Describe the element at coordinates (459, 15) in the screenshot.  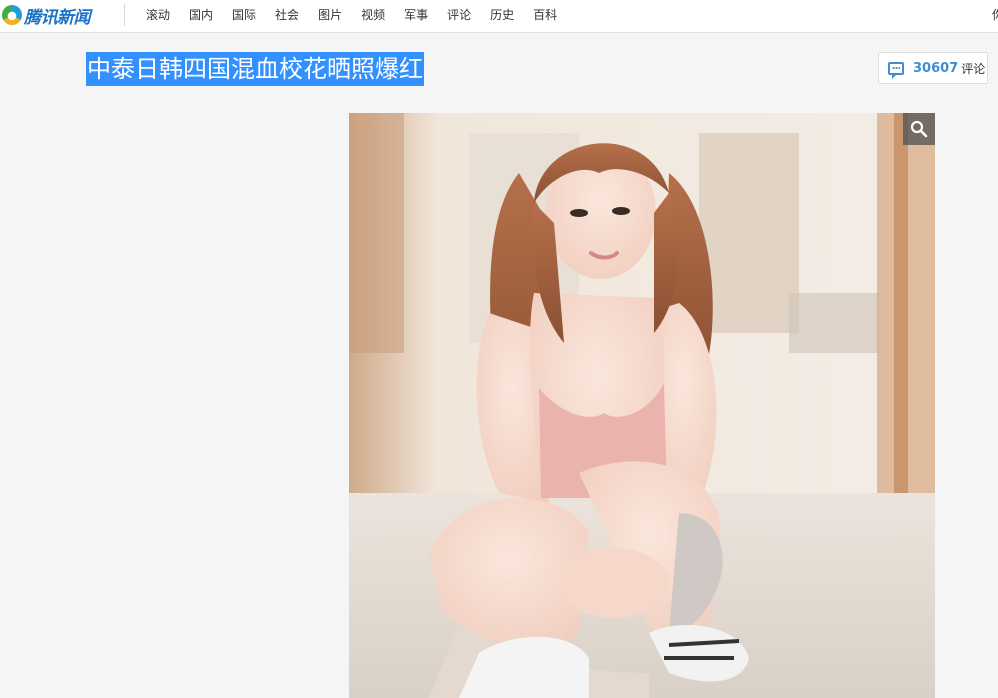
I see `nav-item-commentary: 评论` at that location.